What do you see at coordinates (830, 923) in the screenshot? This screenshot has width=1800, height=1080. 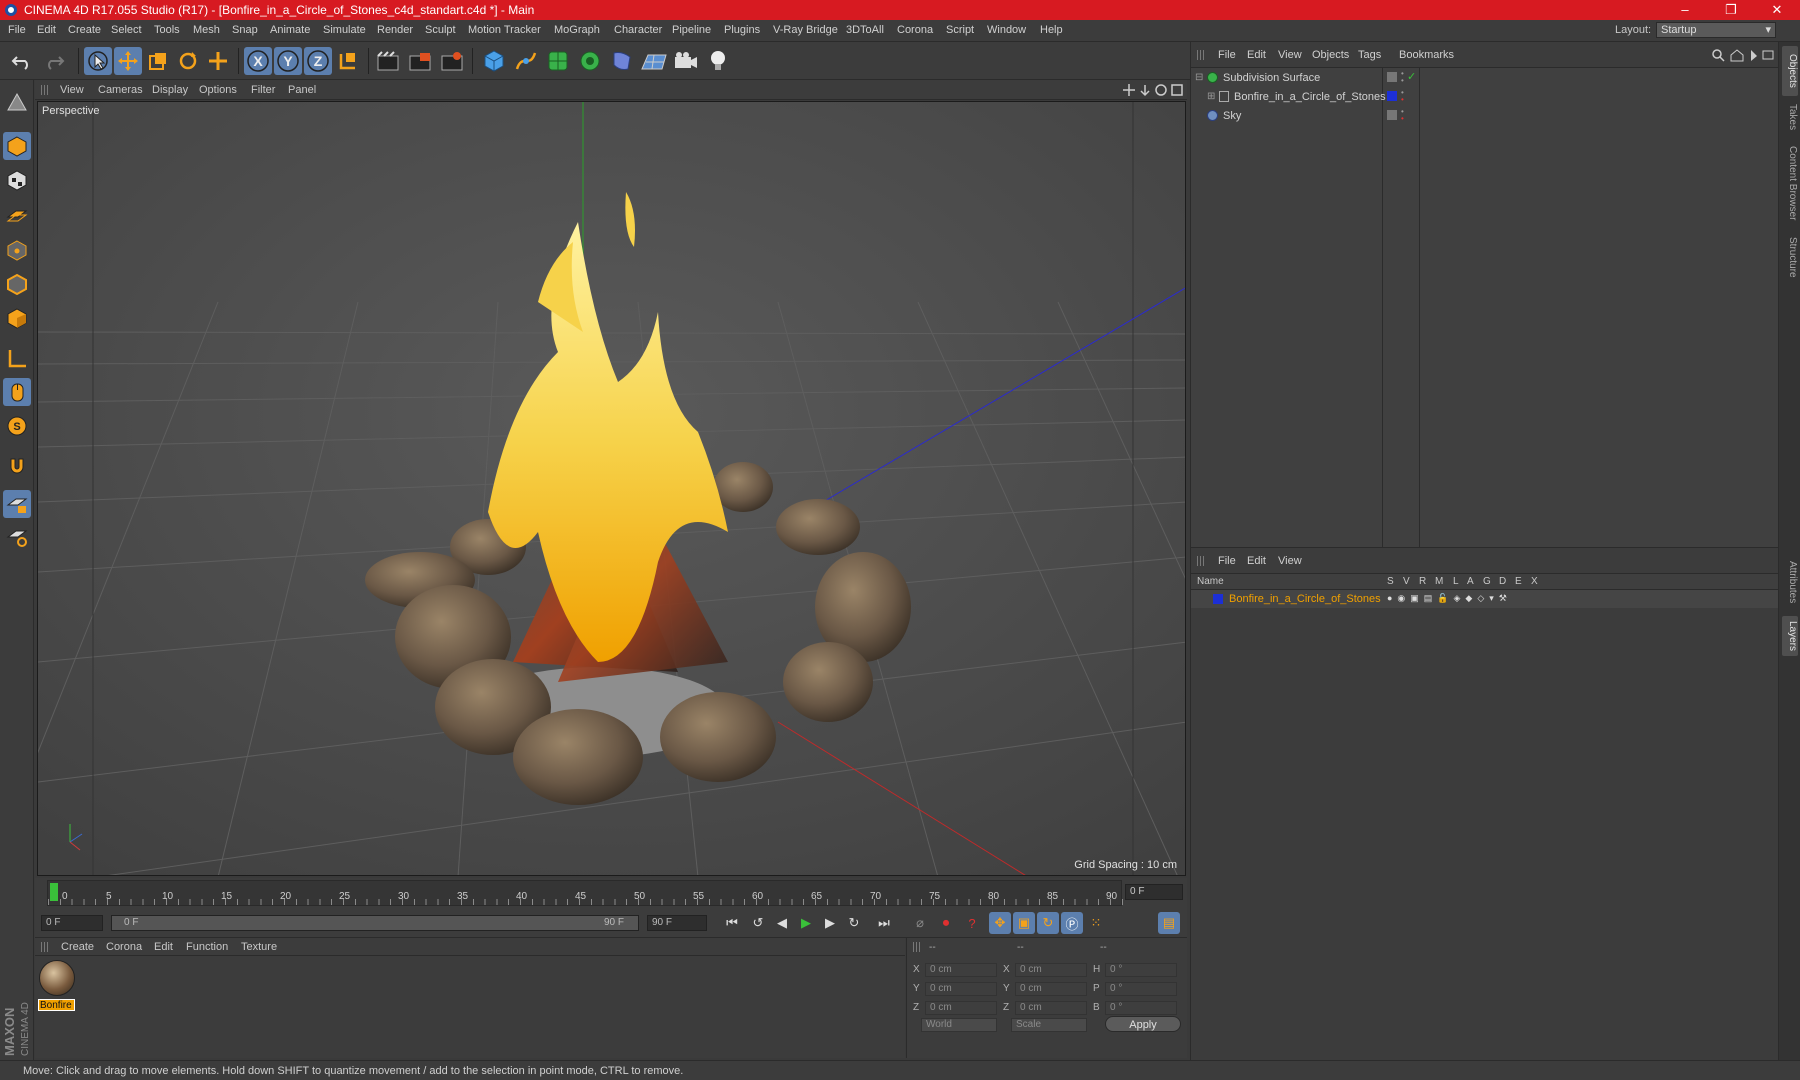 I see `next-frame-button: ▶` at bounding box center [830, 923].